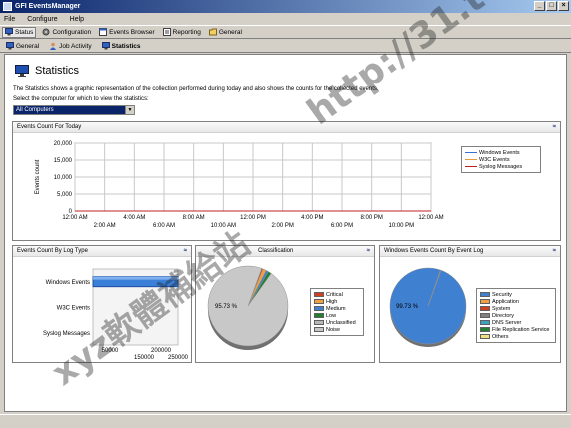 This screenshot has height=428, width=571. I want to click on subnav-general-tab: General, so click(22, 46).